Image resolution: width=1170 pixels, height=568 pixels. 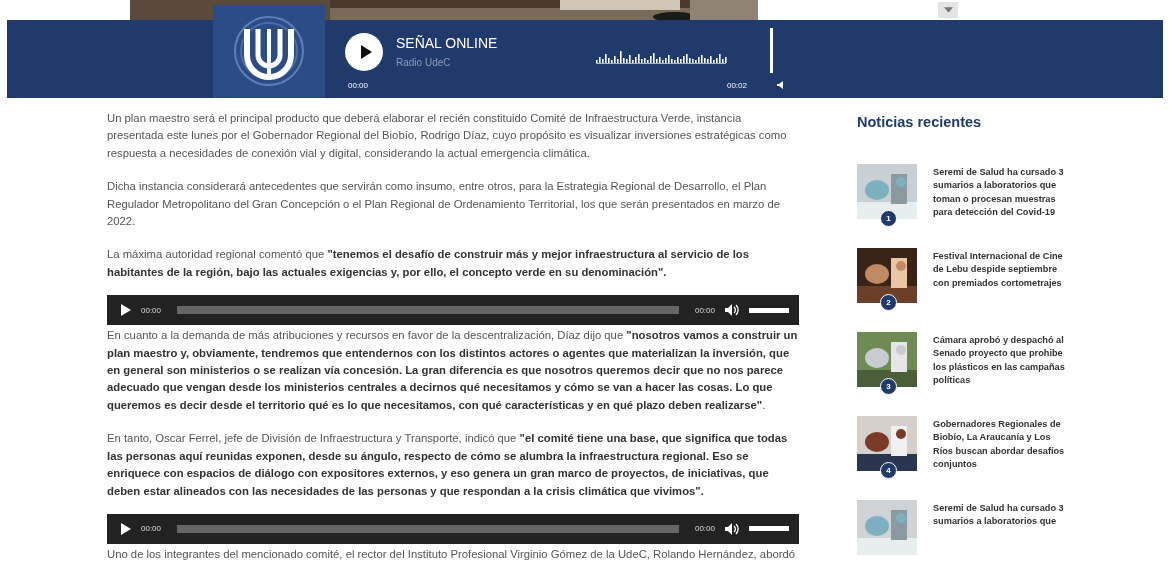 What do you see at coordinates (920, 122) in the screenshot?
I see `section-heading: Noticias recientes` at bounding box center [920, 122].